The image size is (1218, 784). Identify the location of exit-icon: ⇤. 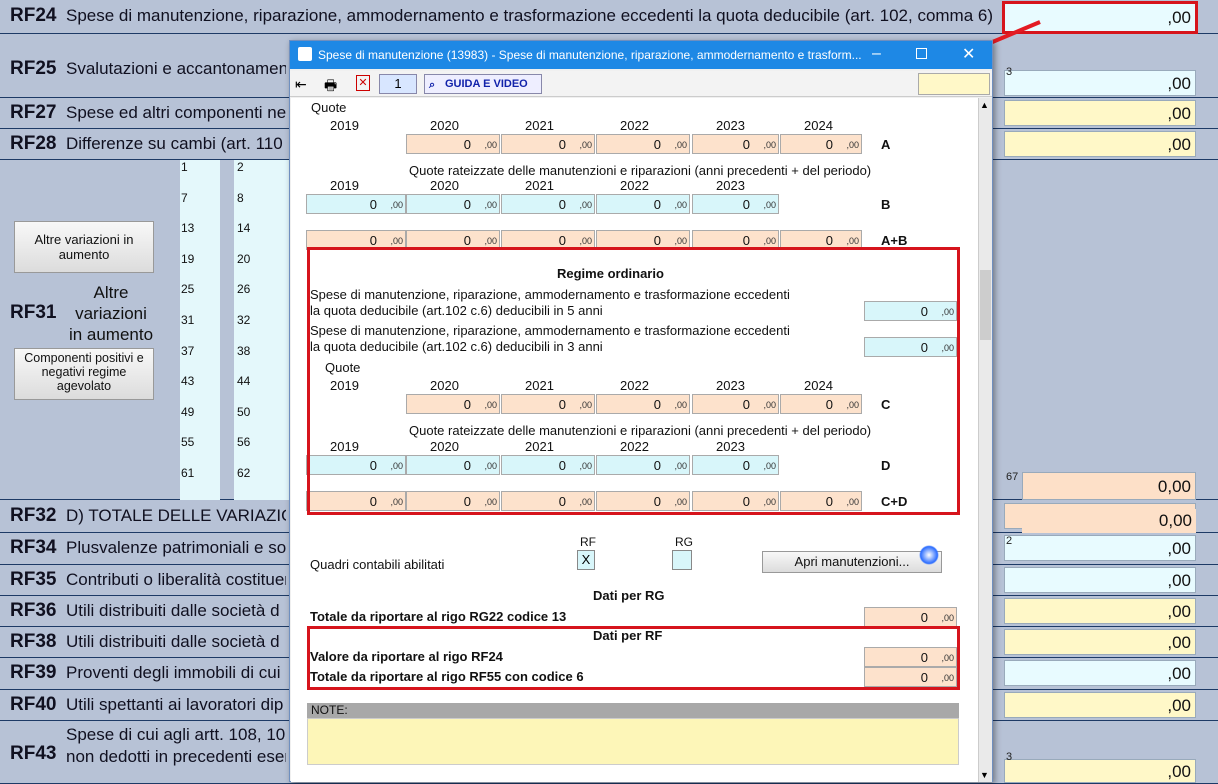
(301, 84).